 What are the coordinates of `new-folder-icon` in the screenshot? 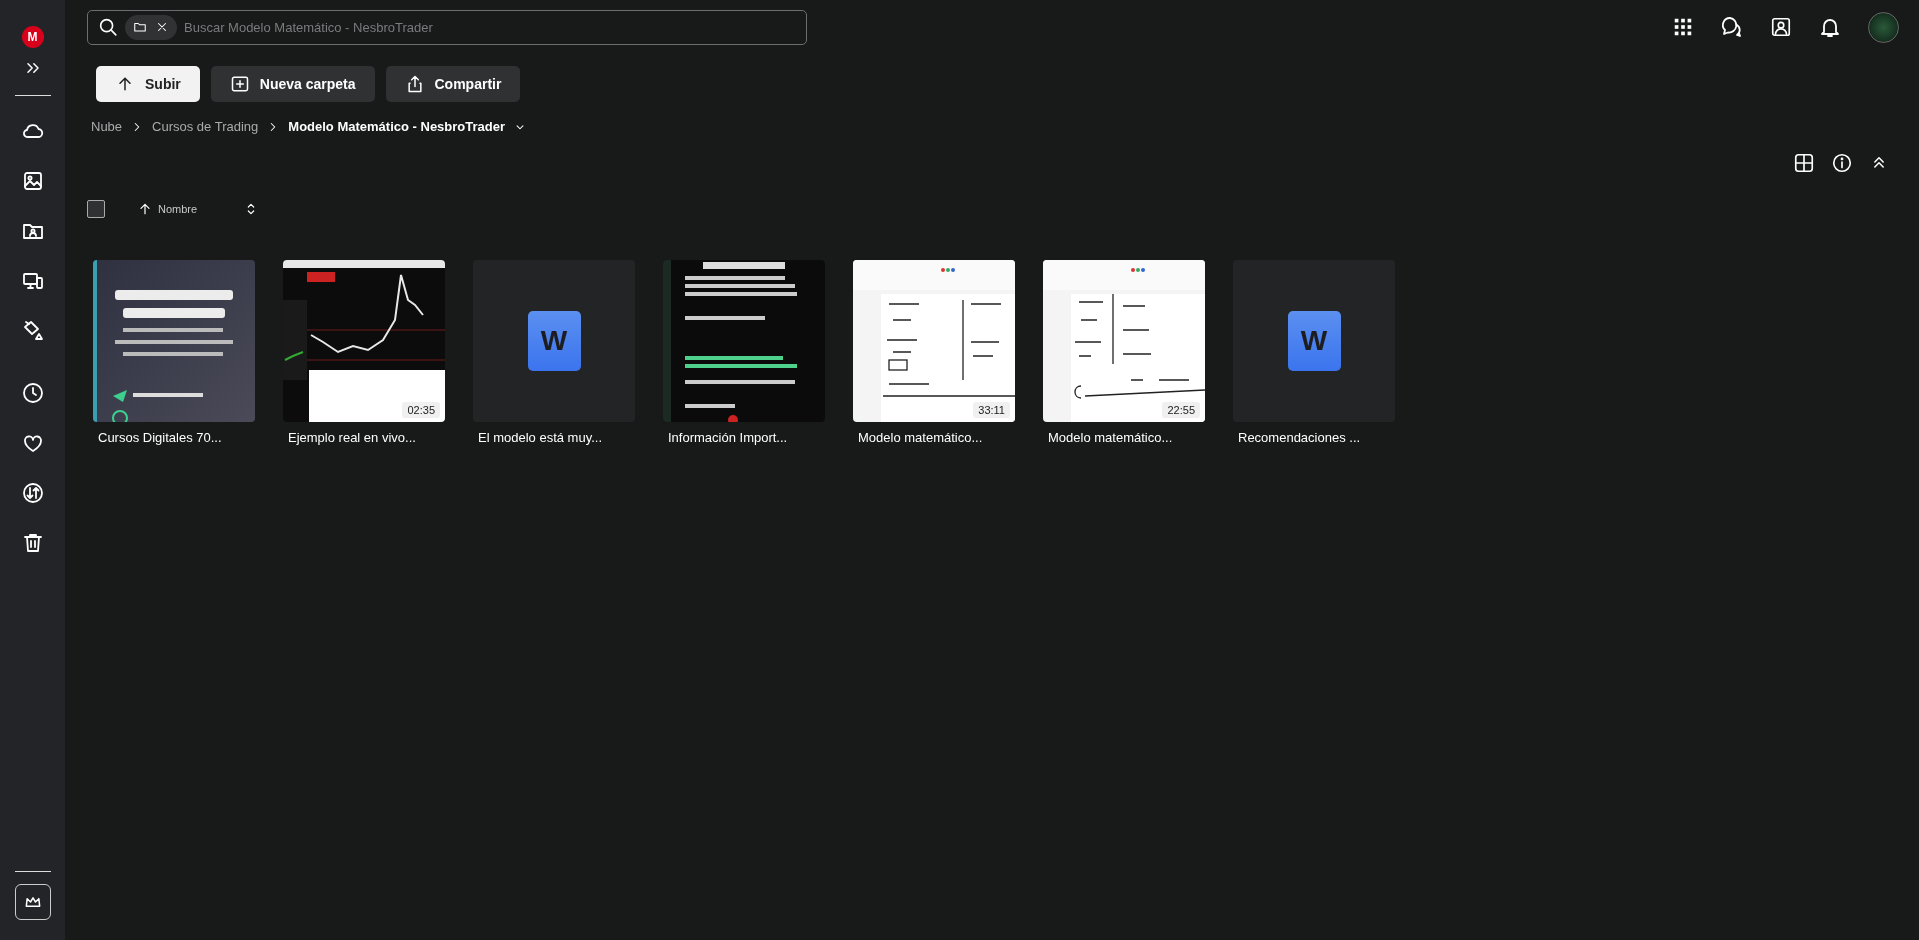 It's located at (239, 84).